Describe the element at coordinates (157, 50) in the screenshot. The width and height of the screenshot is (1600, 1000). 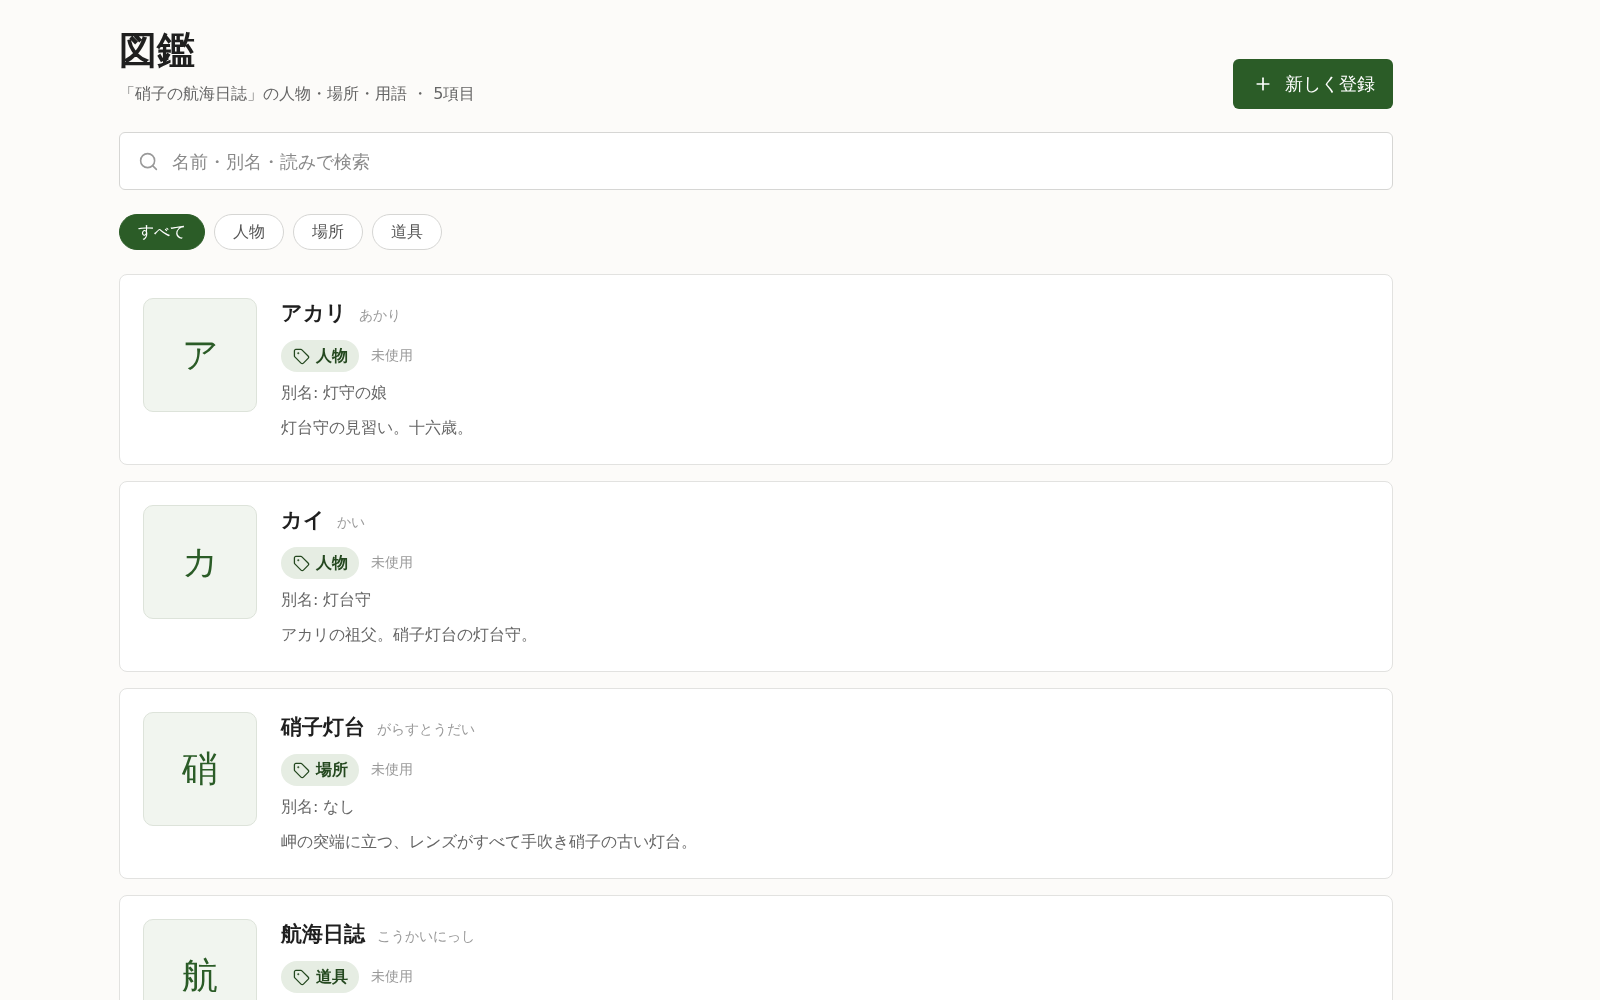
I see `page-title: 図鑑` at that location.